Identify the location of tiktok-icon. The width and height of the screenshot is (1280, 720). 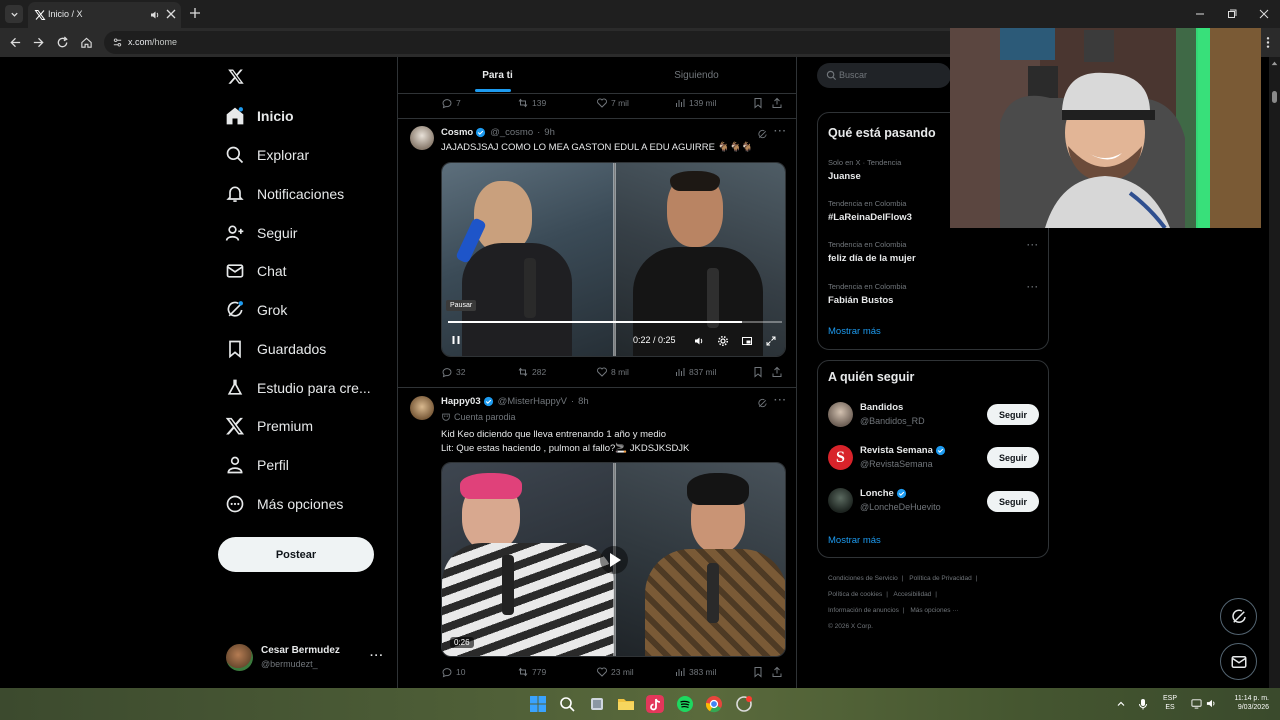
(655, 704).